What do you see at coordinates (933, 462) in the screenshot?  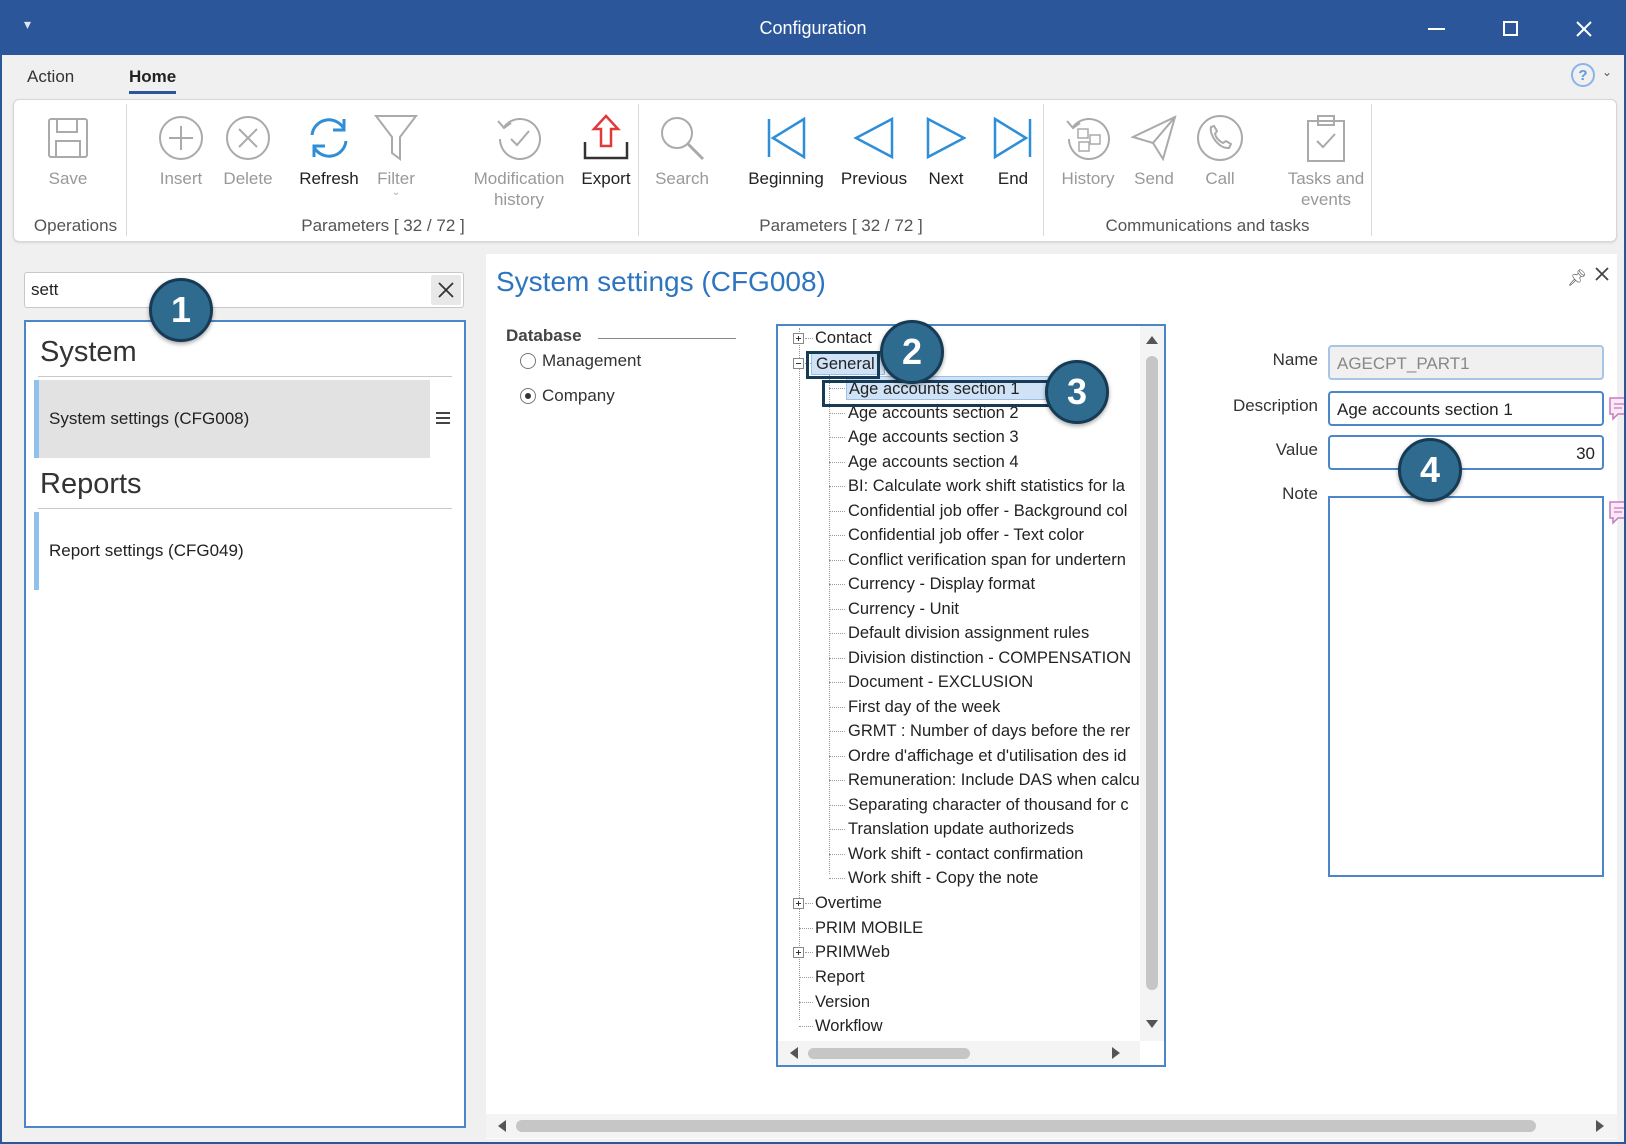 I see `tree-leaf: Age accounts section 4` at bounding box center [933, 462].